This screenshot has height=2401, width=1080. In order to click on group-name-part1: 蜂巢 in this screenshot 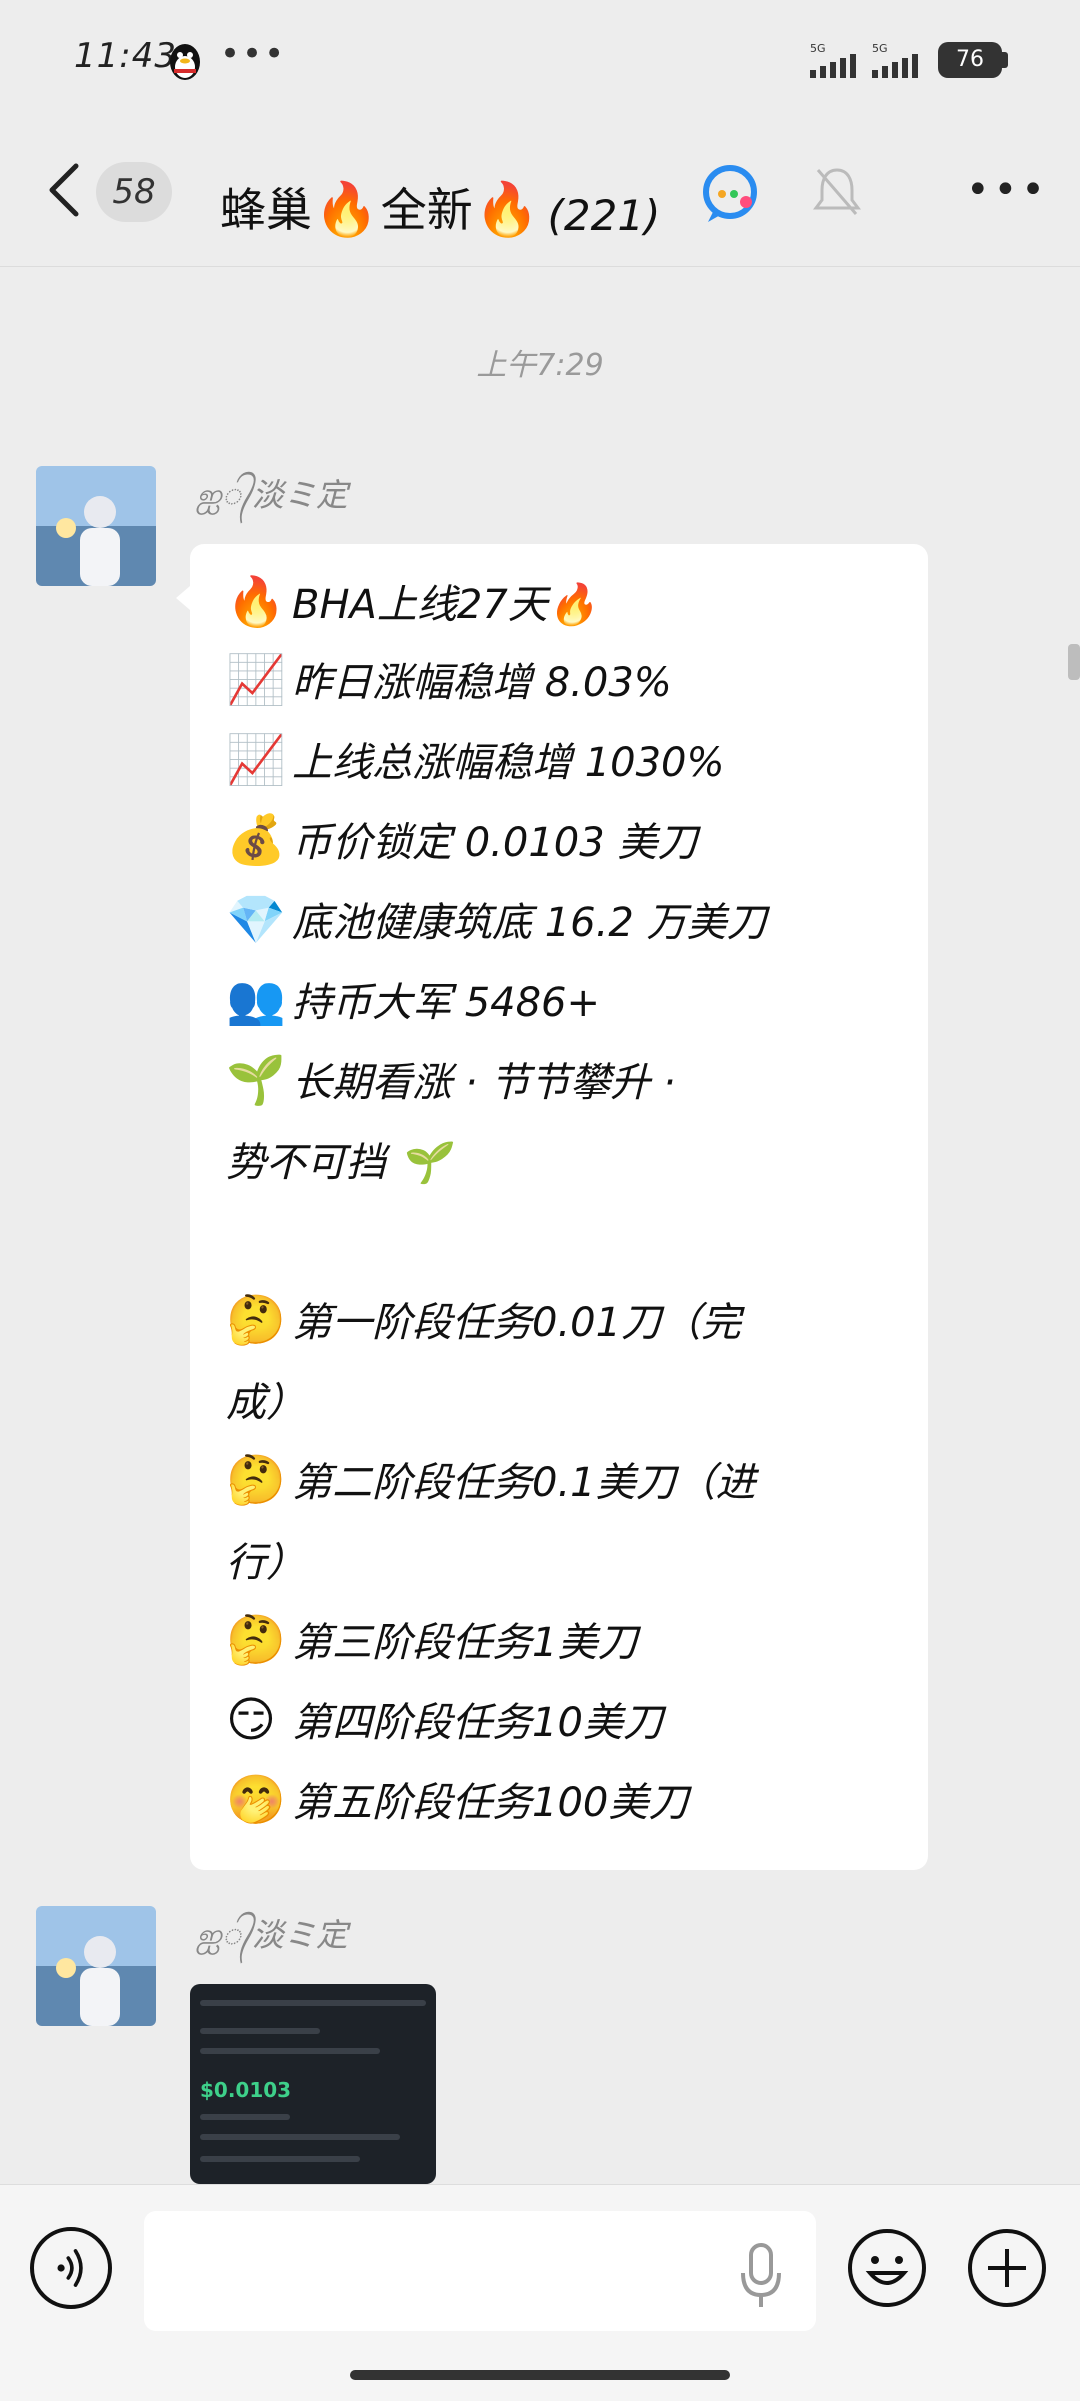, I will do `click(266, 210)`.